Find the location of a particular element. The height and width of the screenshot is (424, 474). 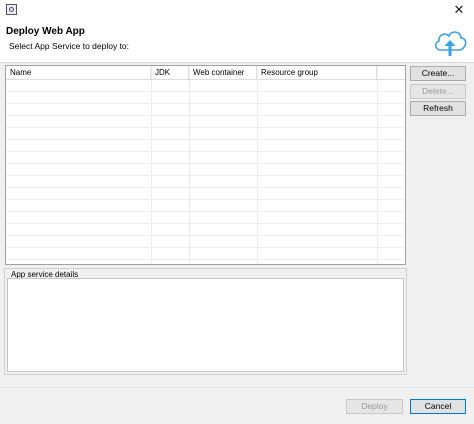

header-divider is located at coordinates (205, 79).